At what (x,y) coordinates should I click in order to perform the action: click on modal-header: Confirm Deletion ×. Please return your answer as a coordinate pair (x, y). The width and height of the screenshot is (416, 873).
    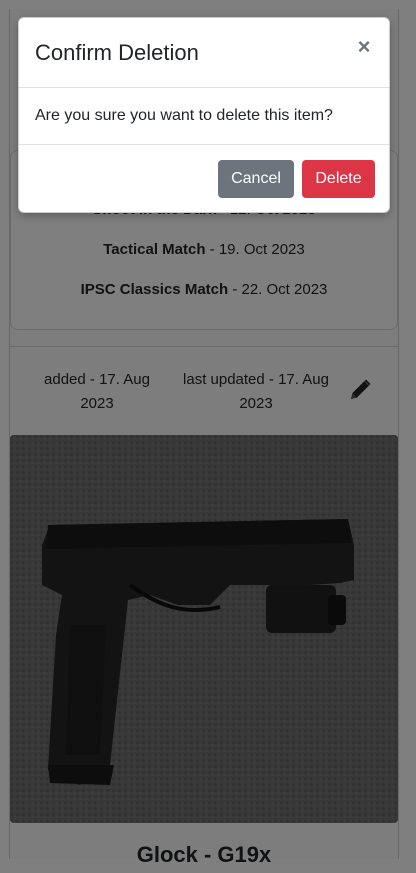
    Looking at the image, I should click on (204, 53).